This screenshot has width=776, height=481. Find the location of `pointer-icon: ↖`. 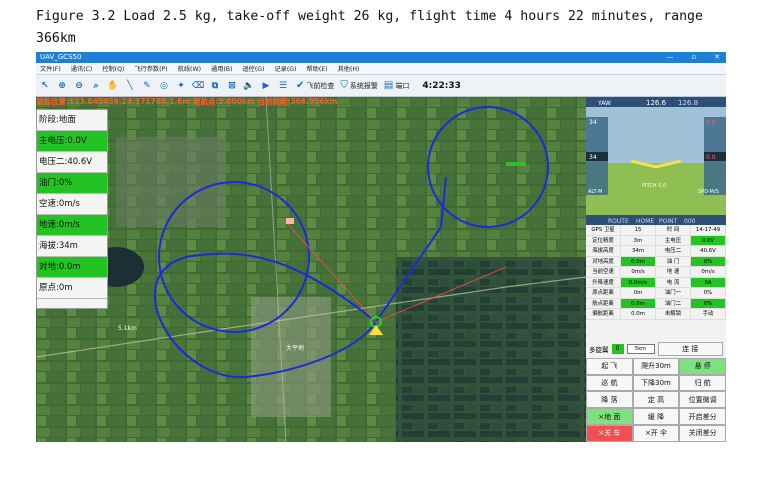

pointer-icon: ↖ is located at coordinates (45, 86).